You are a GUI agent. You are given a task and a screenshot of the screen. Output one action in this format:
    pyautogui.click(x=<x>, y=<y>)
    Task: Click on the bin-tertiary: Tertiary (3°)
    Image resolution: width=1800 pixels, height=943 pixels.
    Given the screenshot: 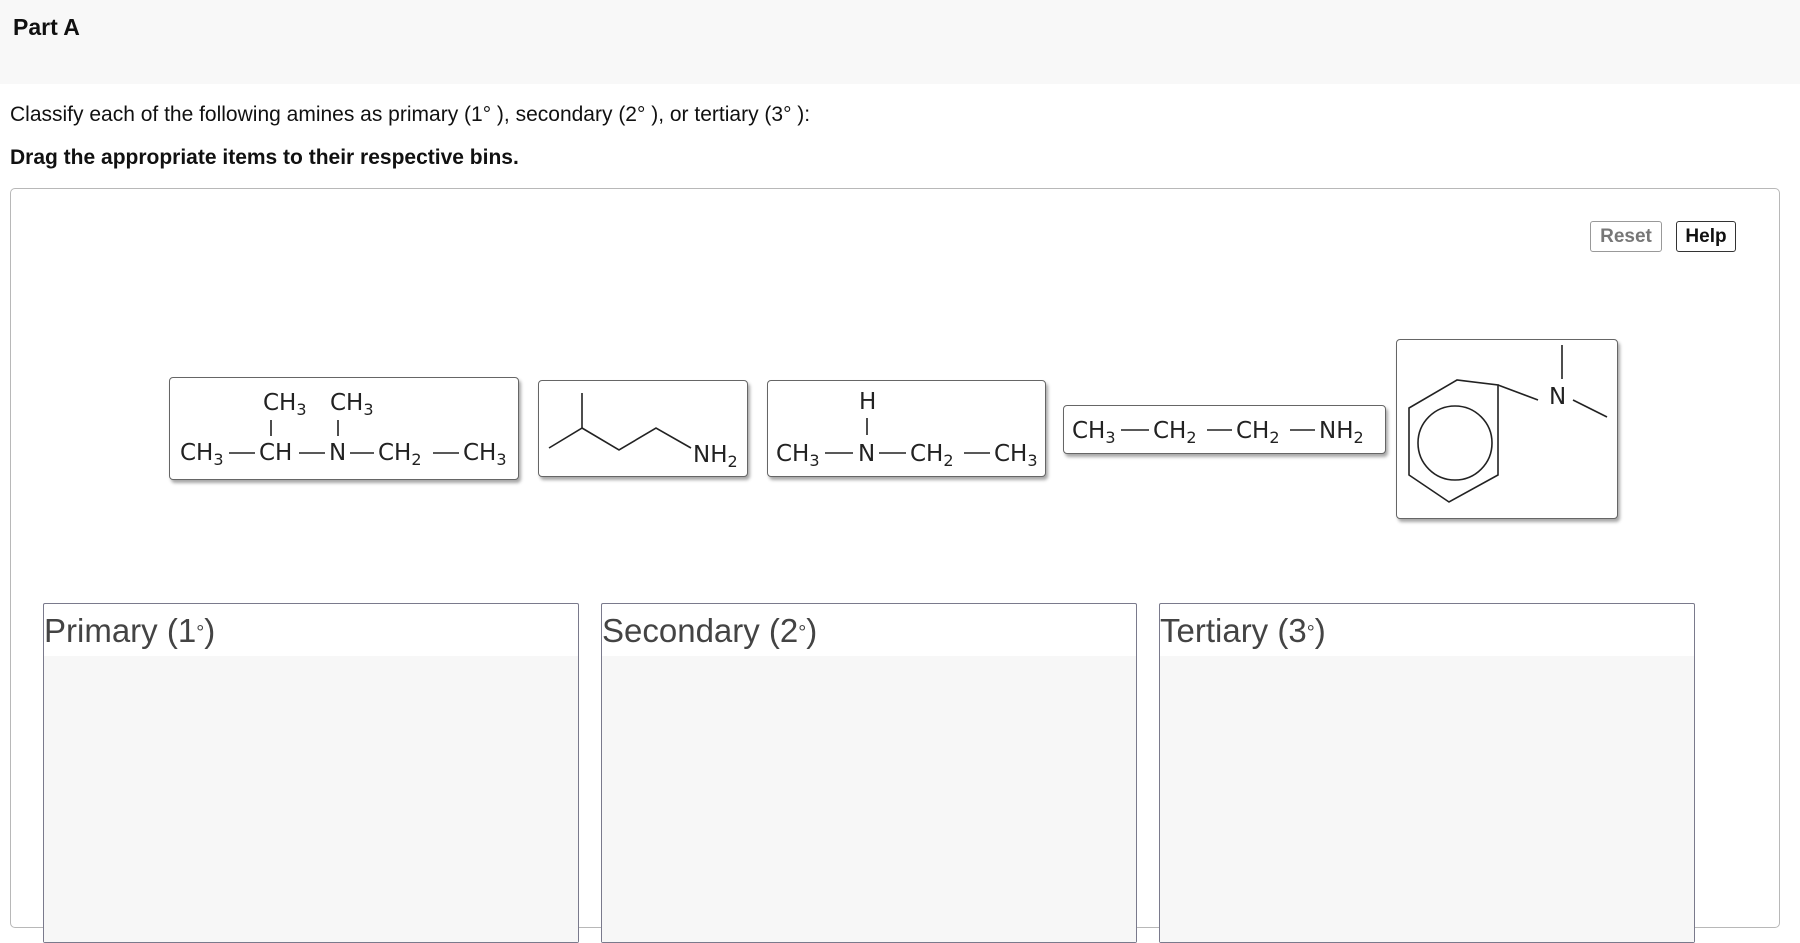 What is the action you would take?
    pyautogui.click(x=1427, y=773)
    